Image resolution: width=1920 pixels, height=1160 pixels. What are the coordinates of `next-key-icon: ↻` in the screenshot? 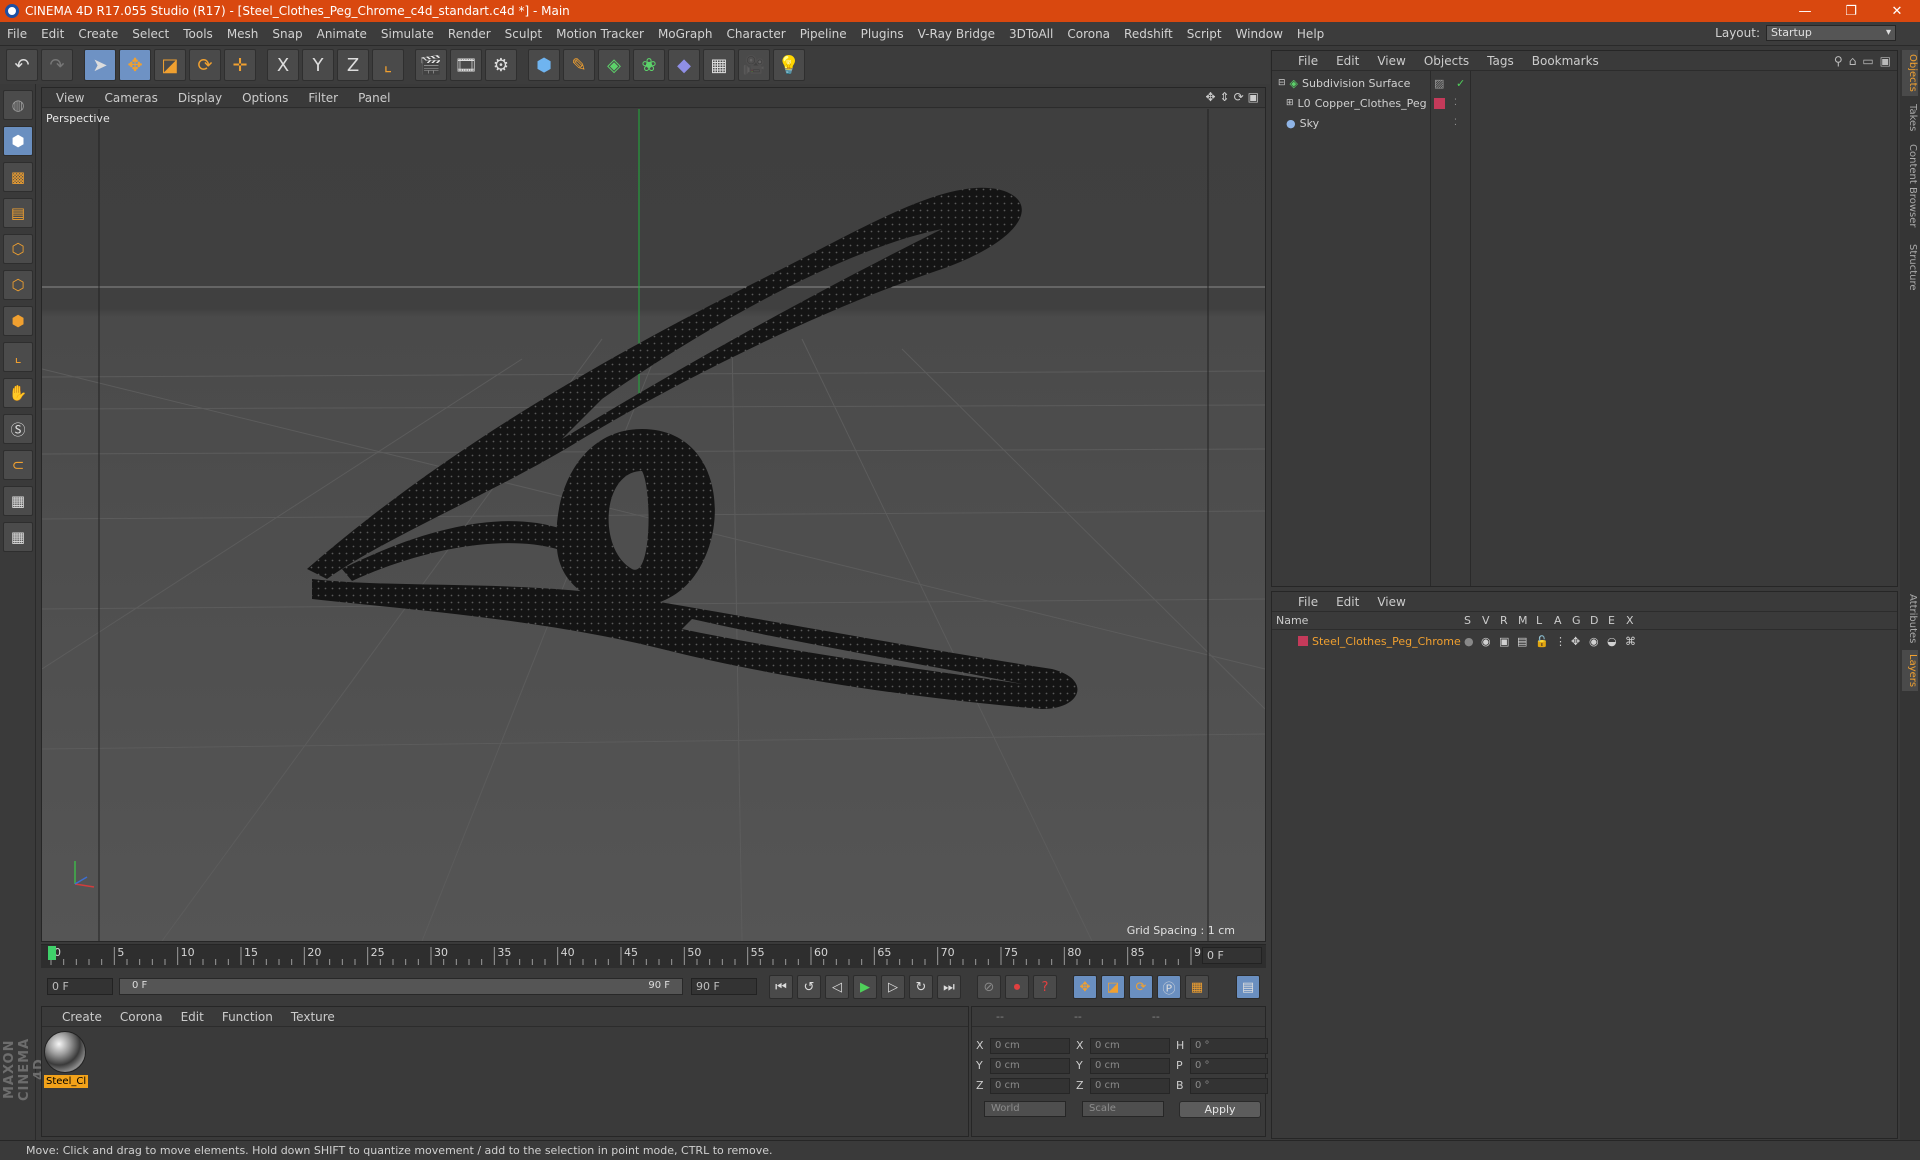 It's located at (921, 987).